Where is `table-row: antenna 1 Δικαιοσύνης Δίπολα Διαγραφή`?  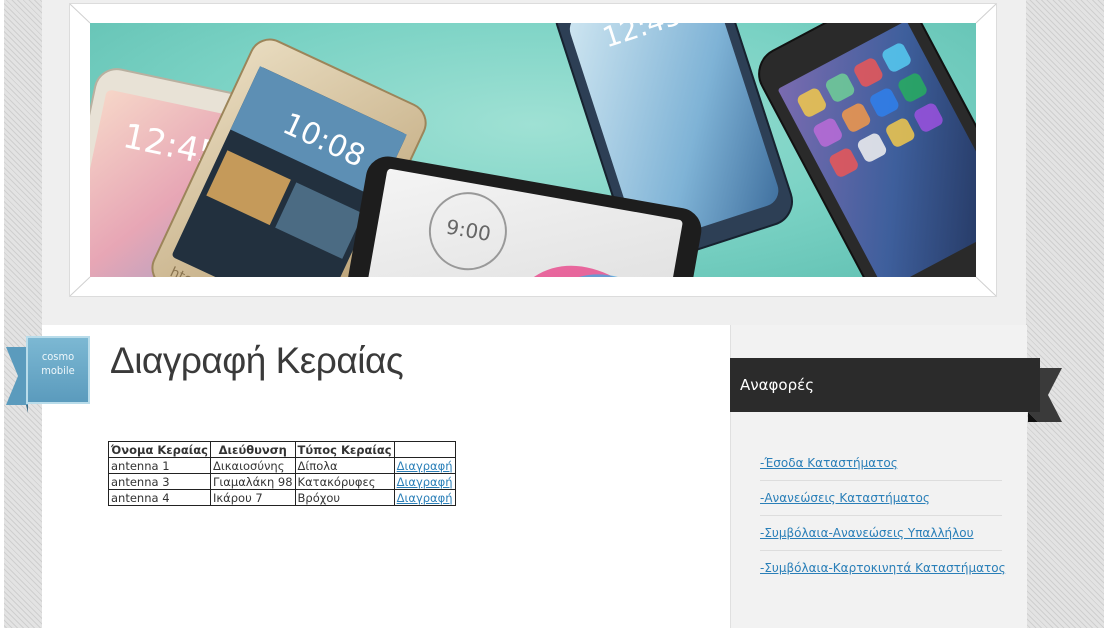 table-row: antenna 1 Δικαιοσύνης Δίπολα Διαγραφή is located at coordinates (282, 465).